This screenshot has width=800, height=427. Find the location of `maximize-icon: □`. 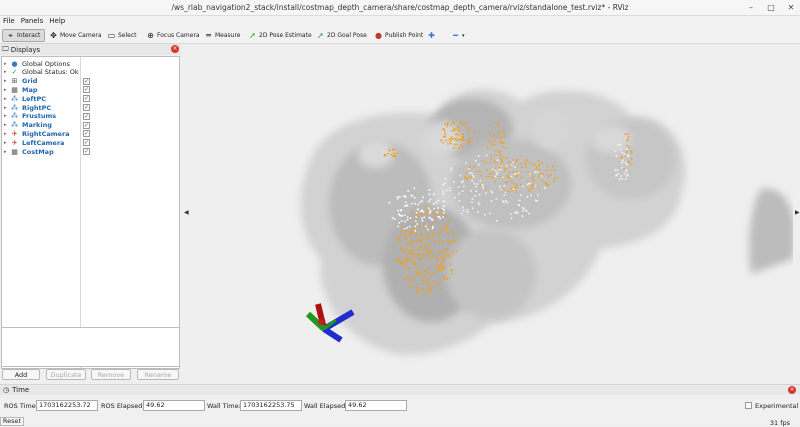

maximize-icon: □ is located at coordinates (771, 8).